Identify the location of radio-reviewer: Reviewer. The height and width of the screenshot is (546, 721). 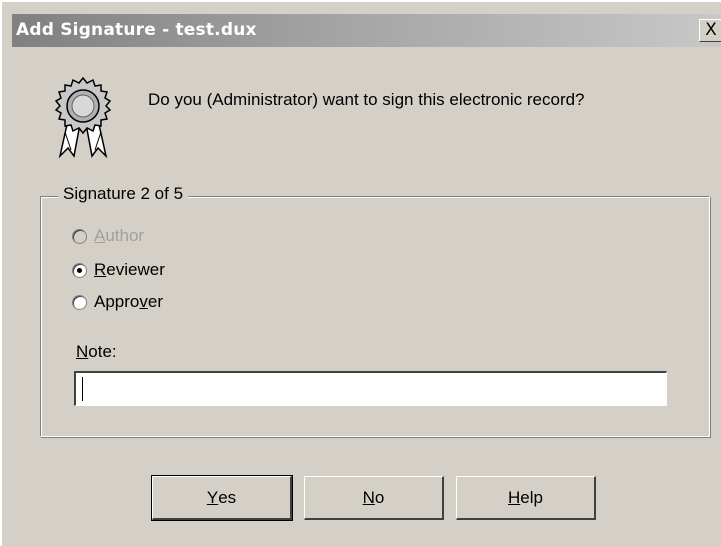
(118, 270).